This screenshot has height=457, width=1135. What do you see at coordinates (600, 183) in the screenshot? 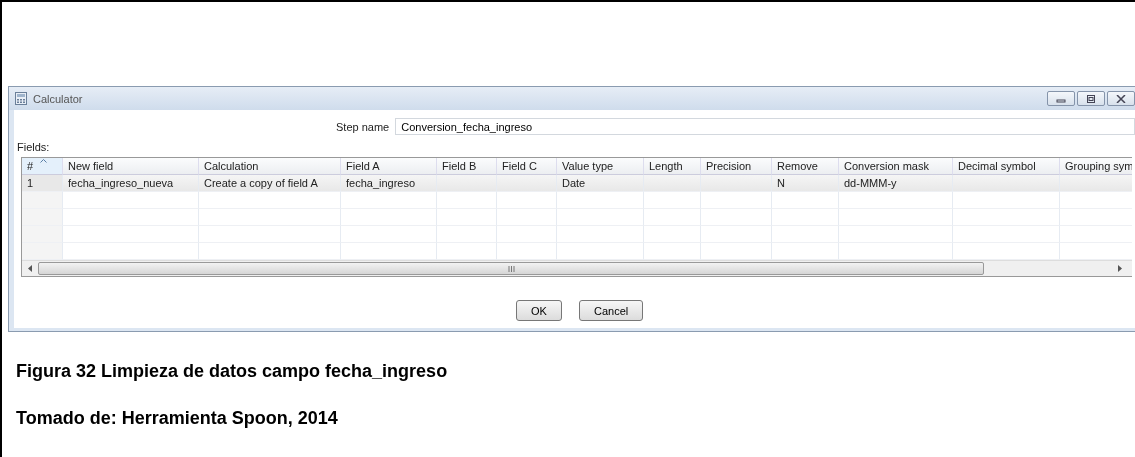
I see `table-cell: Date` at bounding box center [600, 183].